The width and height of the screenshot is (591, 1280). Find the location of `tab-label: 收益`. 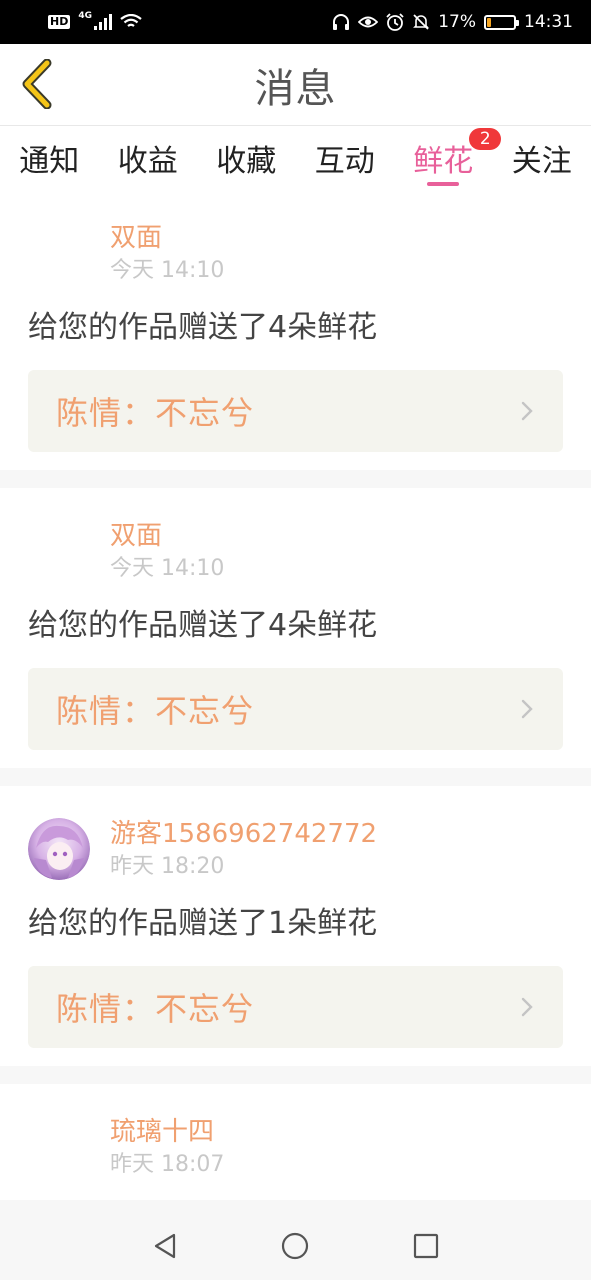

tab-label: 收益 is located at coordinates (147, 161).